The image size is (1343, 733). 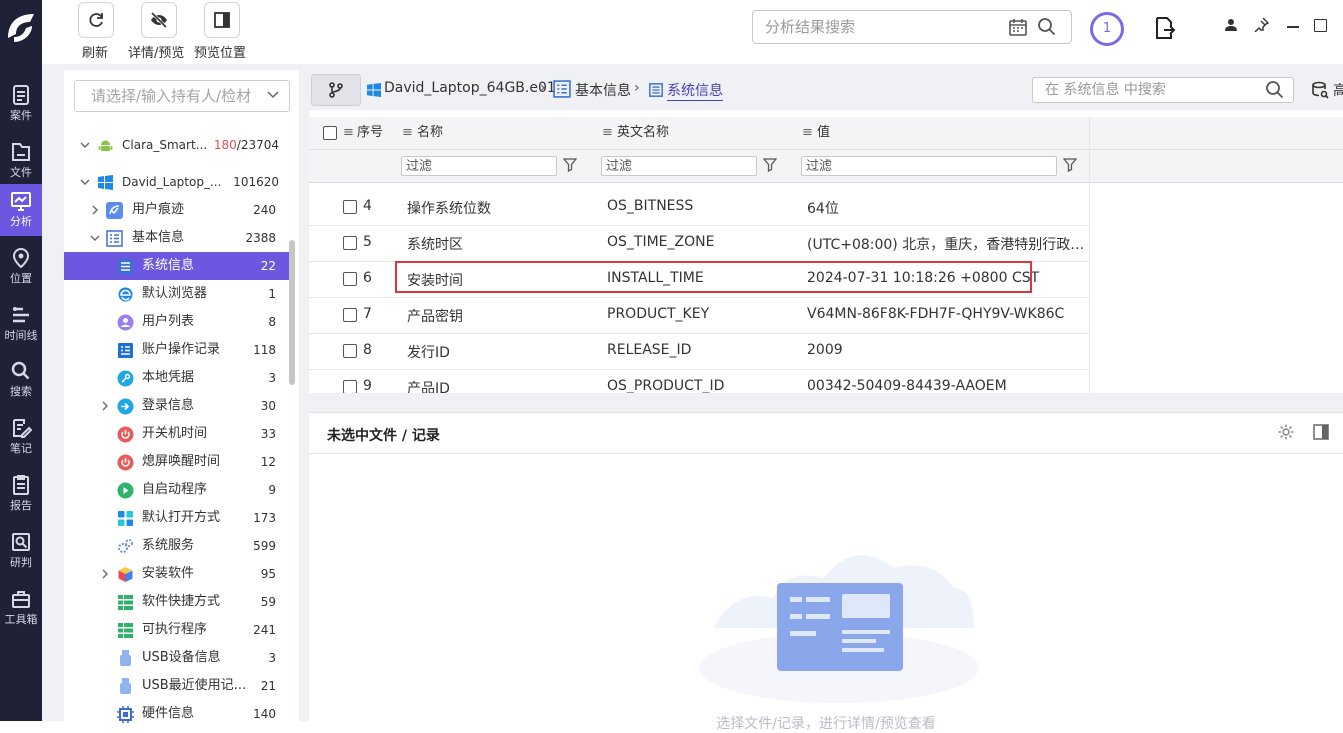 What do you see at coordinates (643, 133) in the screenshot?
I see `header-english: 英文名称` at bounding box center [643, 133].